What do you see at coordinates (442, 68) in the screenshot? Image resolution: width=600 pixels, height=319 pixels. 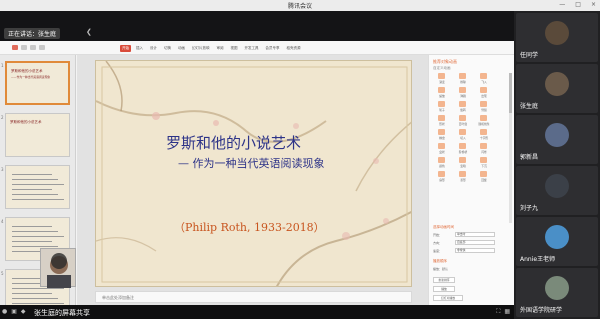 I see `panel-subtitle: 自定义动画` at bounding box center [442, 68].